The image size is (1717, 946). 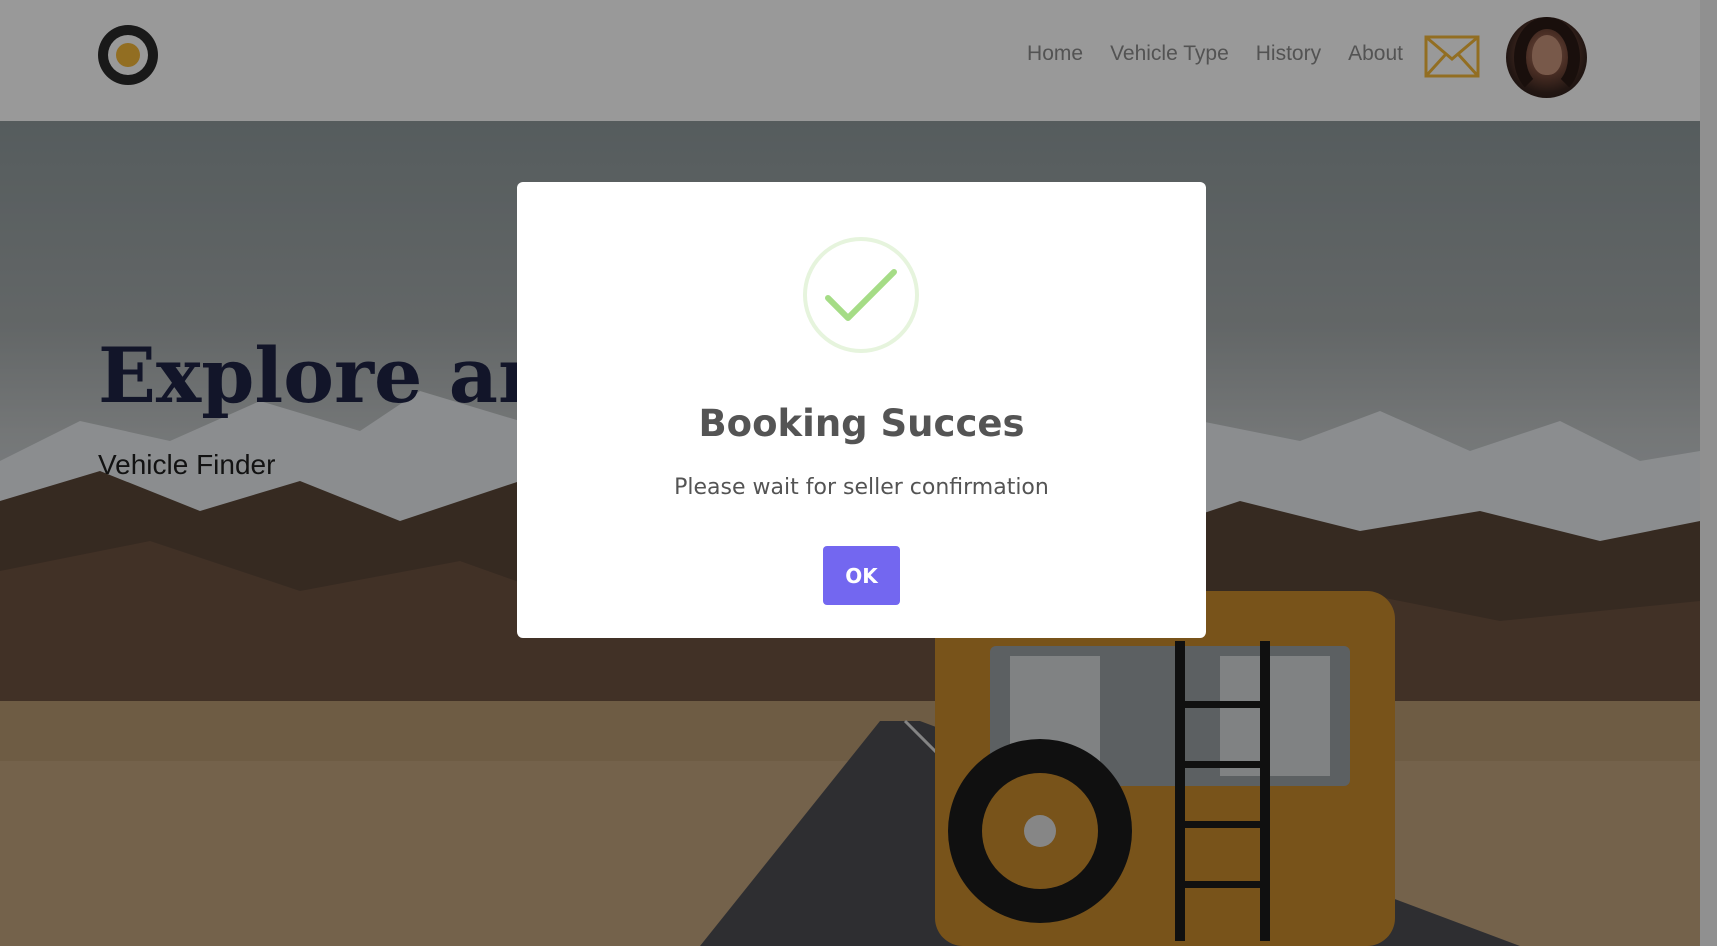 What do you see at coordinates (861, 575) in the screenshot?
I see `ok-button: OK` at bounding box center [861, 575].